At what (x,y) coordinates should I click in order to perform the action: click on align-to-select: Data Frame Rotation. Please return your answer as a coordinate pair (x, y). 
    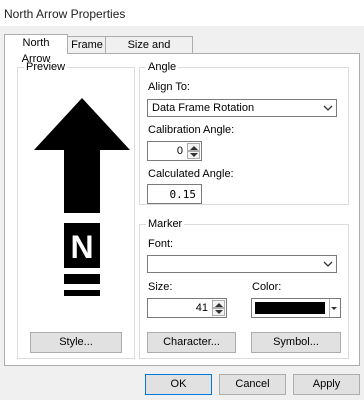
    Looking at the image, I should click on (242, 108).